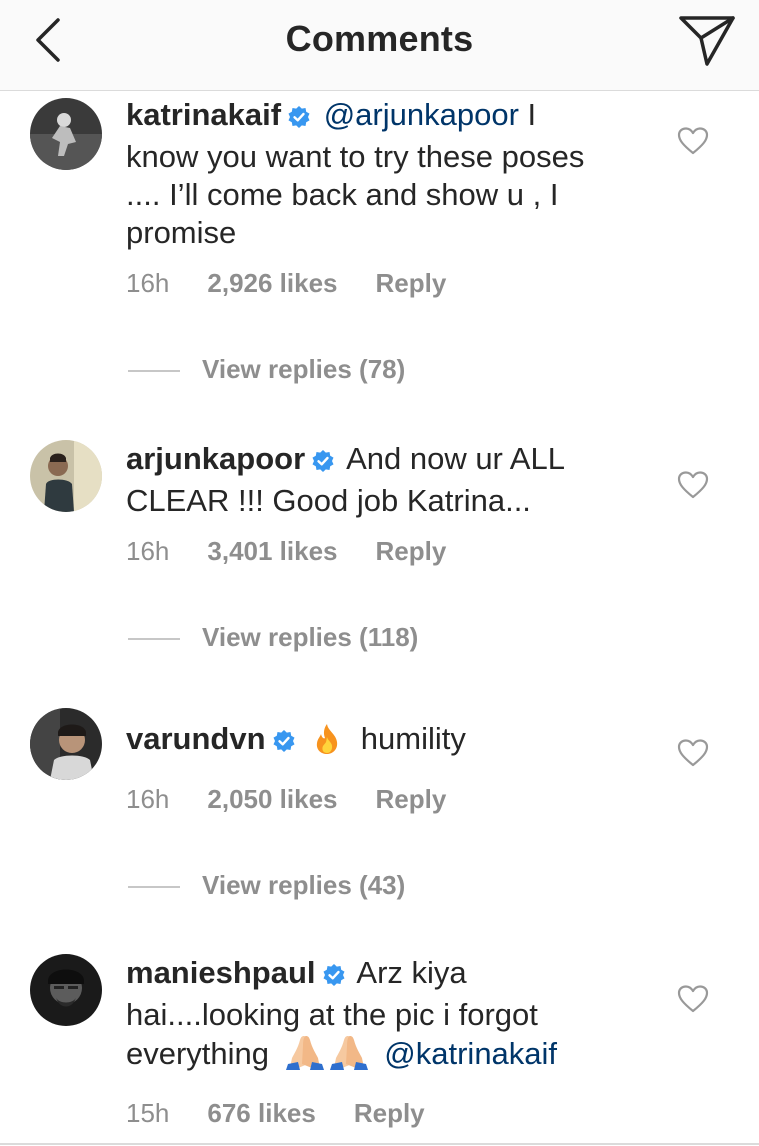 The height and width of the screenshot is (1146, 759). I want to click on comment-username: varundvn, so click(196, 738).